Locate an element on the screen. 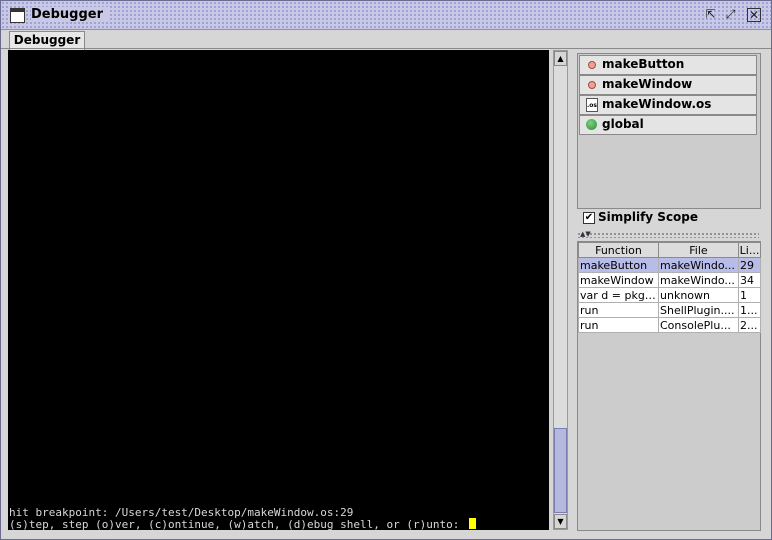 Image resolution: width=772 pixels, height=540 pixels. maximize-icon: ⤢ is located at coordinates (730, 14).